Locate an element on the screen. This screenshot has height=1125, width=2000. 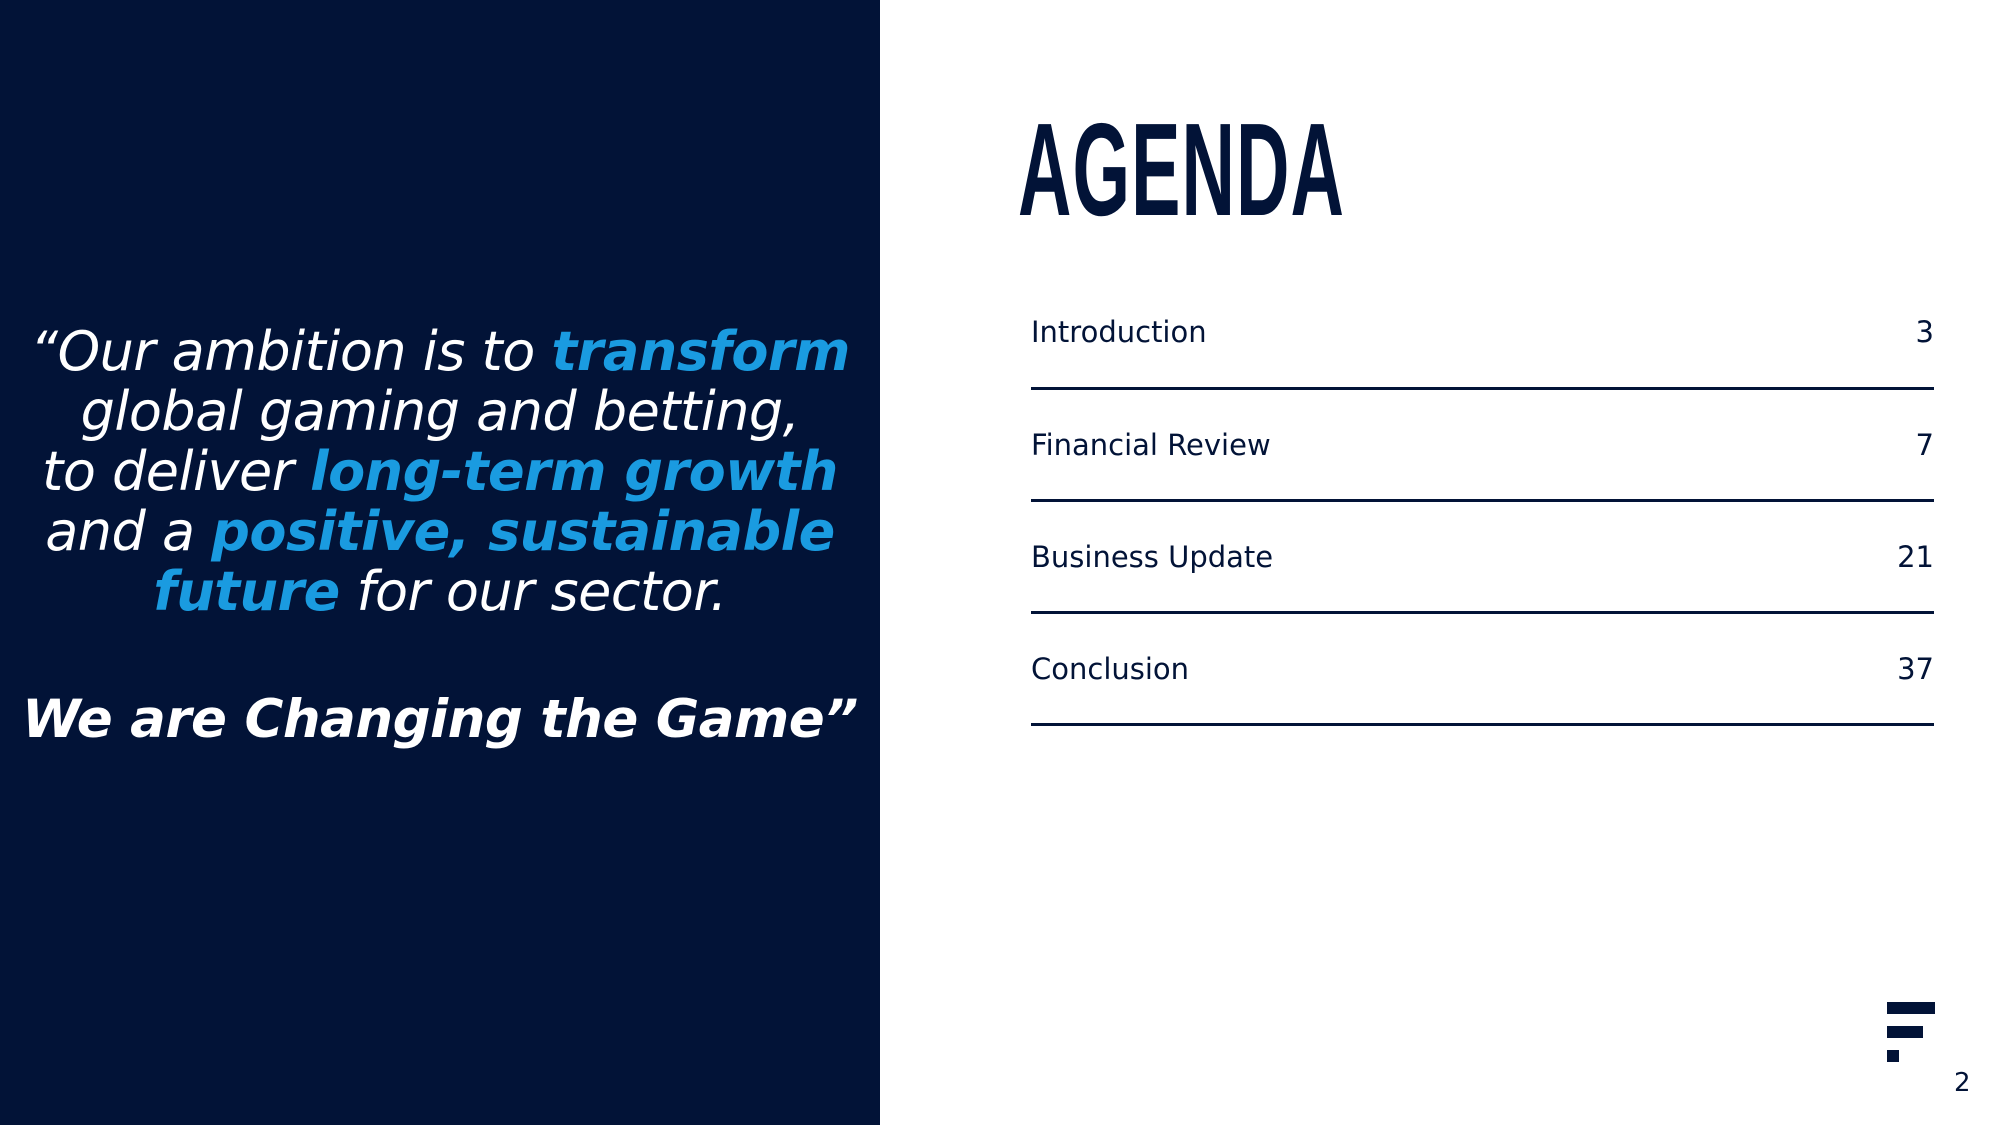
page-title: AGENDA is located at coordinates (1182, 169).